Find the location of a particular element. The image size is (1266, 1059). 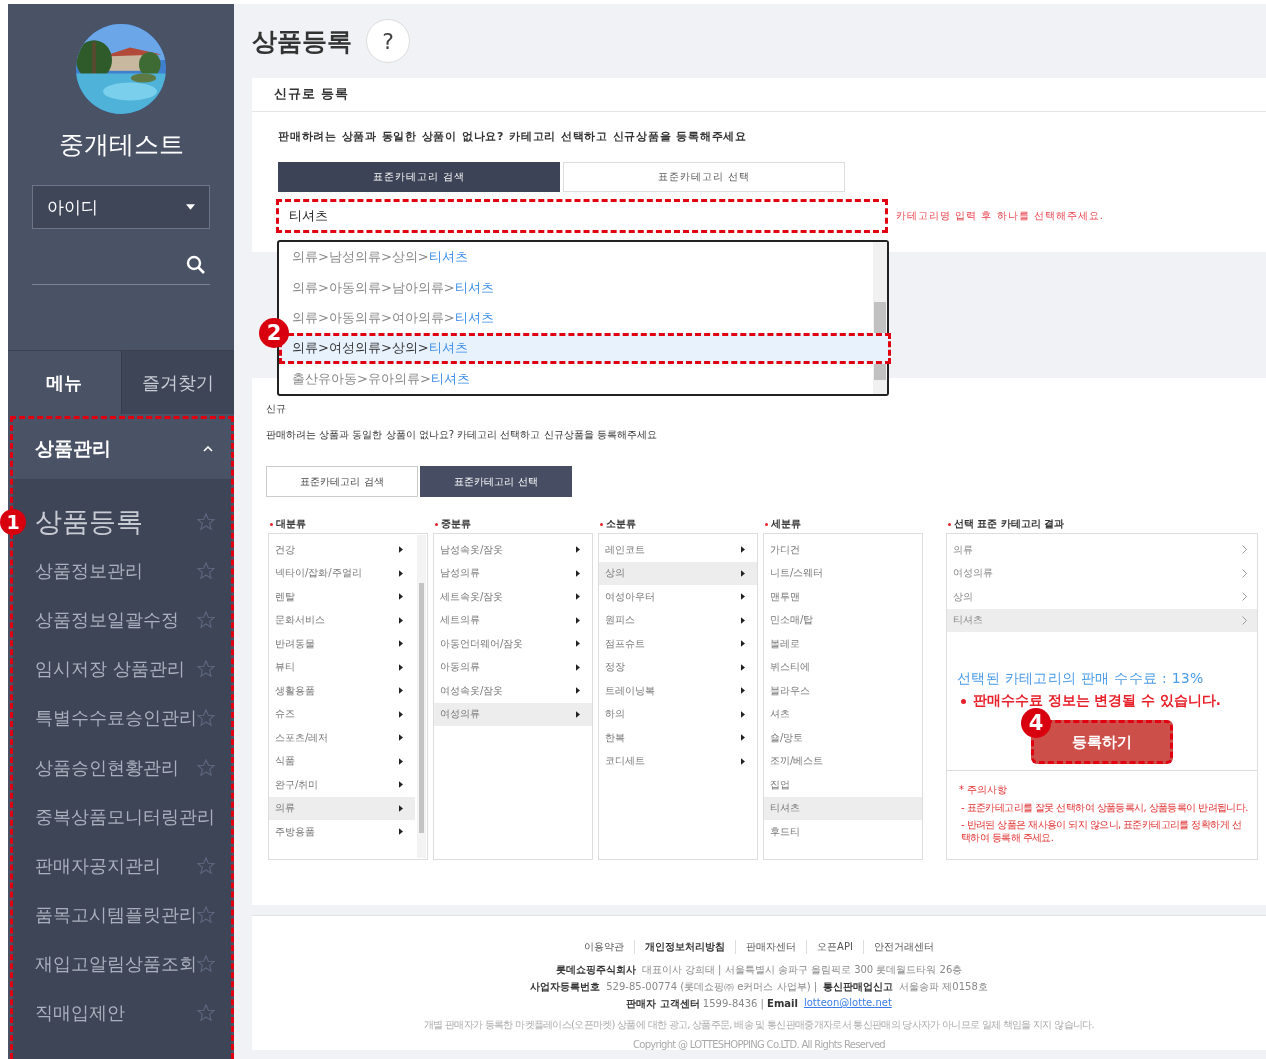

category-item: 식품 is located at coordinates (342, 761).